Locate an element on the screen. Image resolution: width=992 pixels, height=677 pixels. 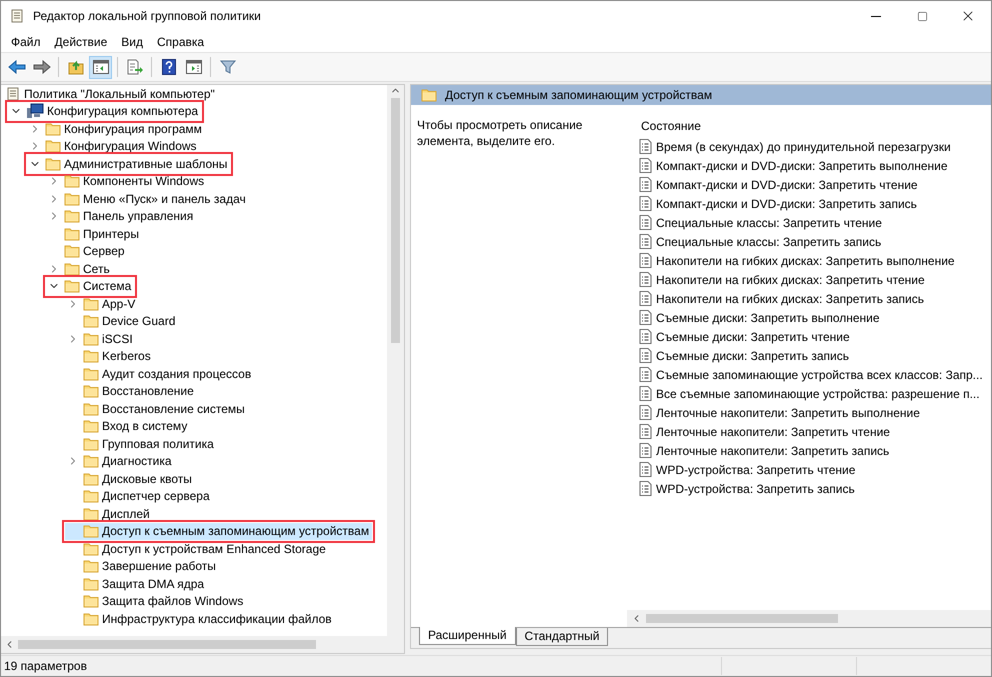
setting-item: Время (в секундах) до принудительной перезагрузки is located at coordinates (793, 146).